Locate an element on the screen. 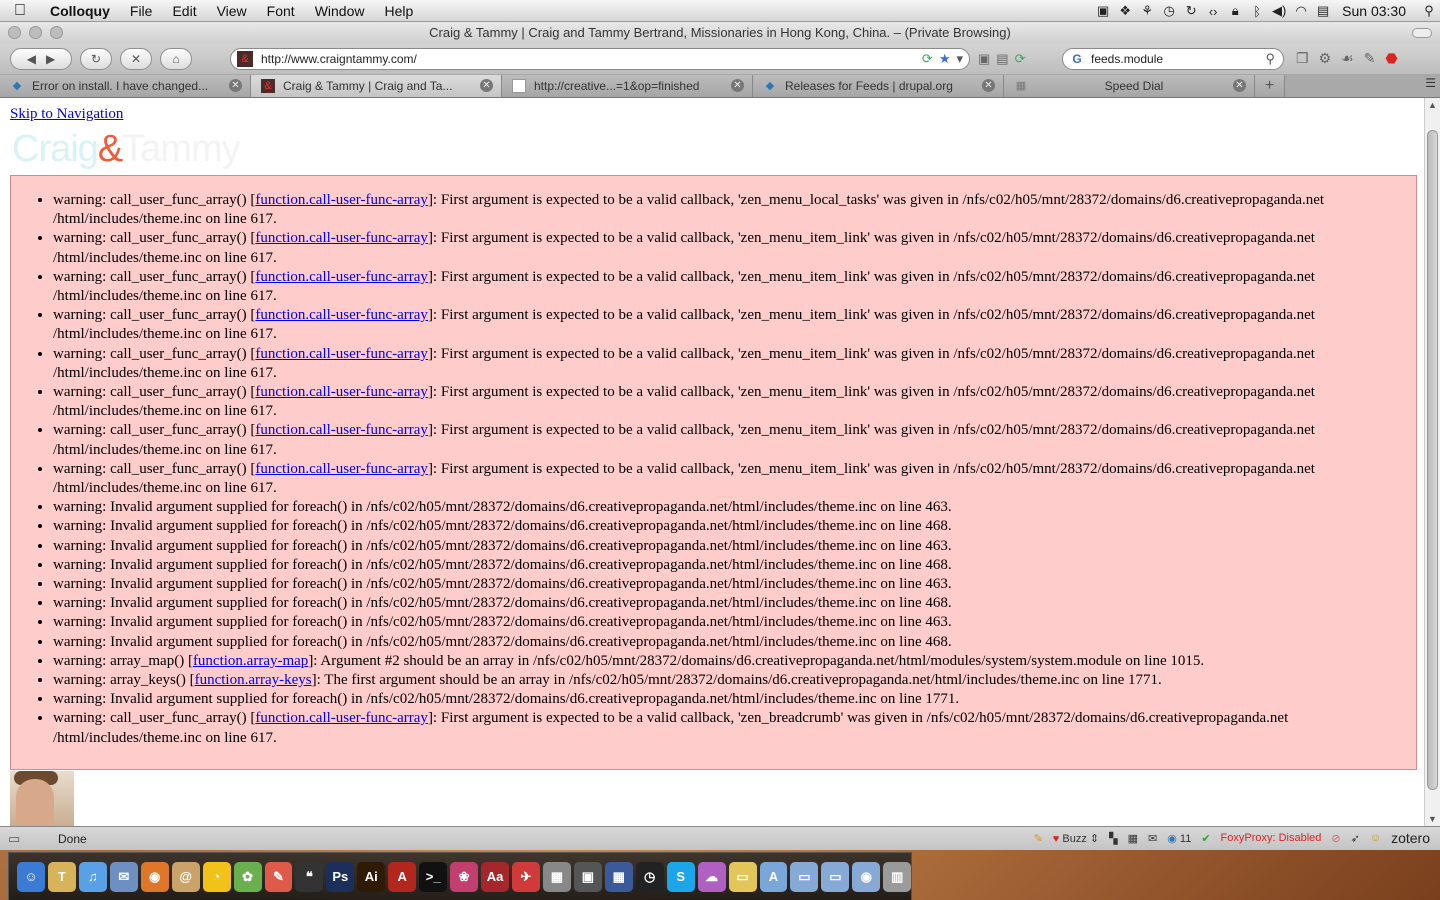 The width and height of the screenshot is (1440, 900). google-icon: G is located at coordinates (1077, 59).